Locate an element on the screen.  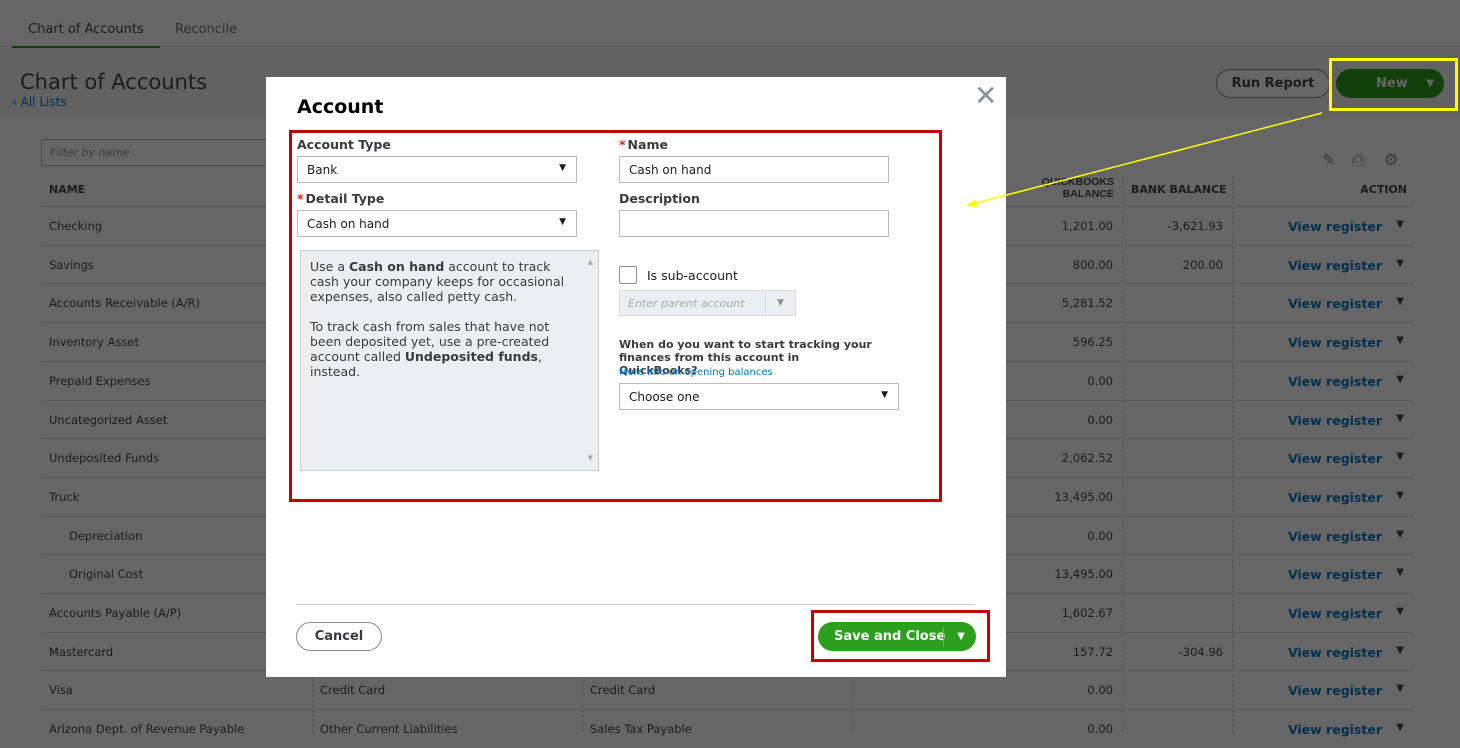
column-header-bank-balance: BANK BALANCE is located at coordinates (1179, 189).